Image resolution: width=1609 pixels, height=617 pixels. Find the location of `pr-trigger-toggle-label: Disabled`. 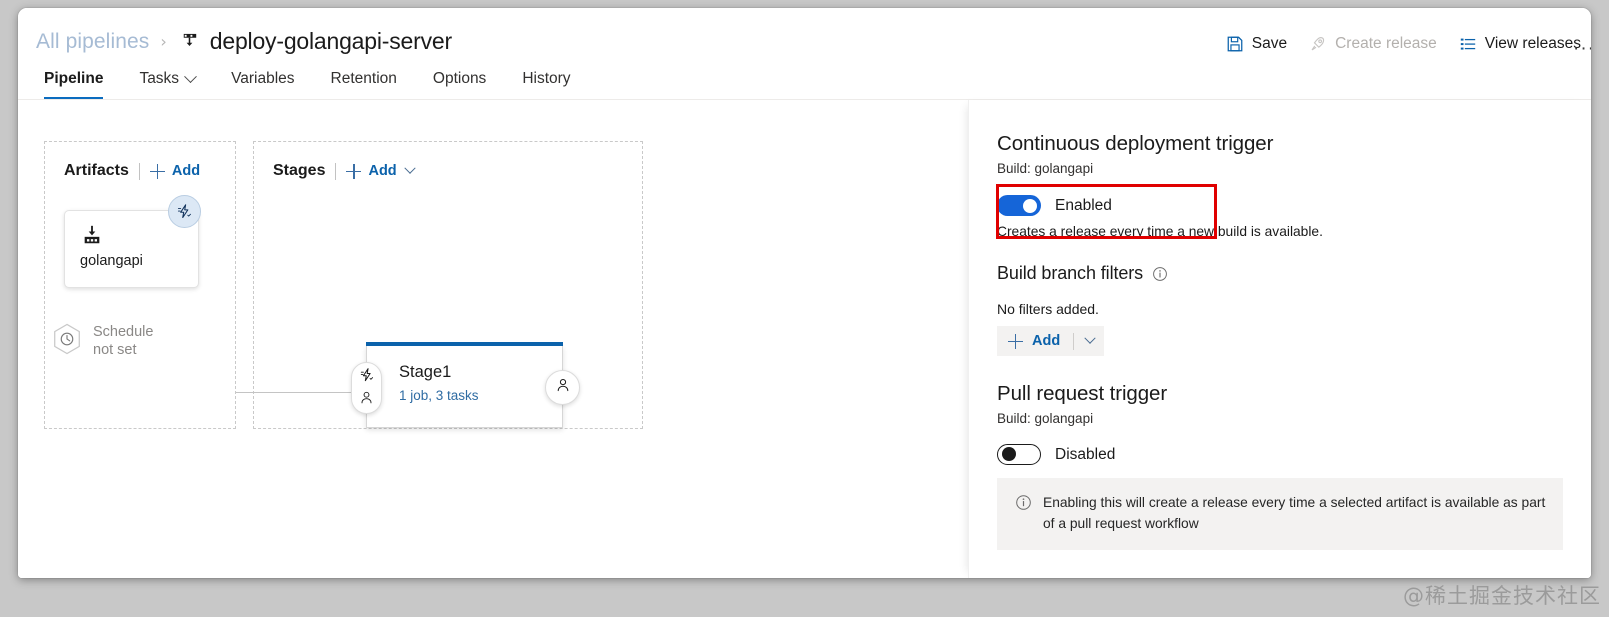

pr-trigger-toggle-label: Disabled is located at coordinates (1085, 454).